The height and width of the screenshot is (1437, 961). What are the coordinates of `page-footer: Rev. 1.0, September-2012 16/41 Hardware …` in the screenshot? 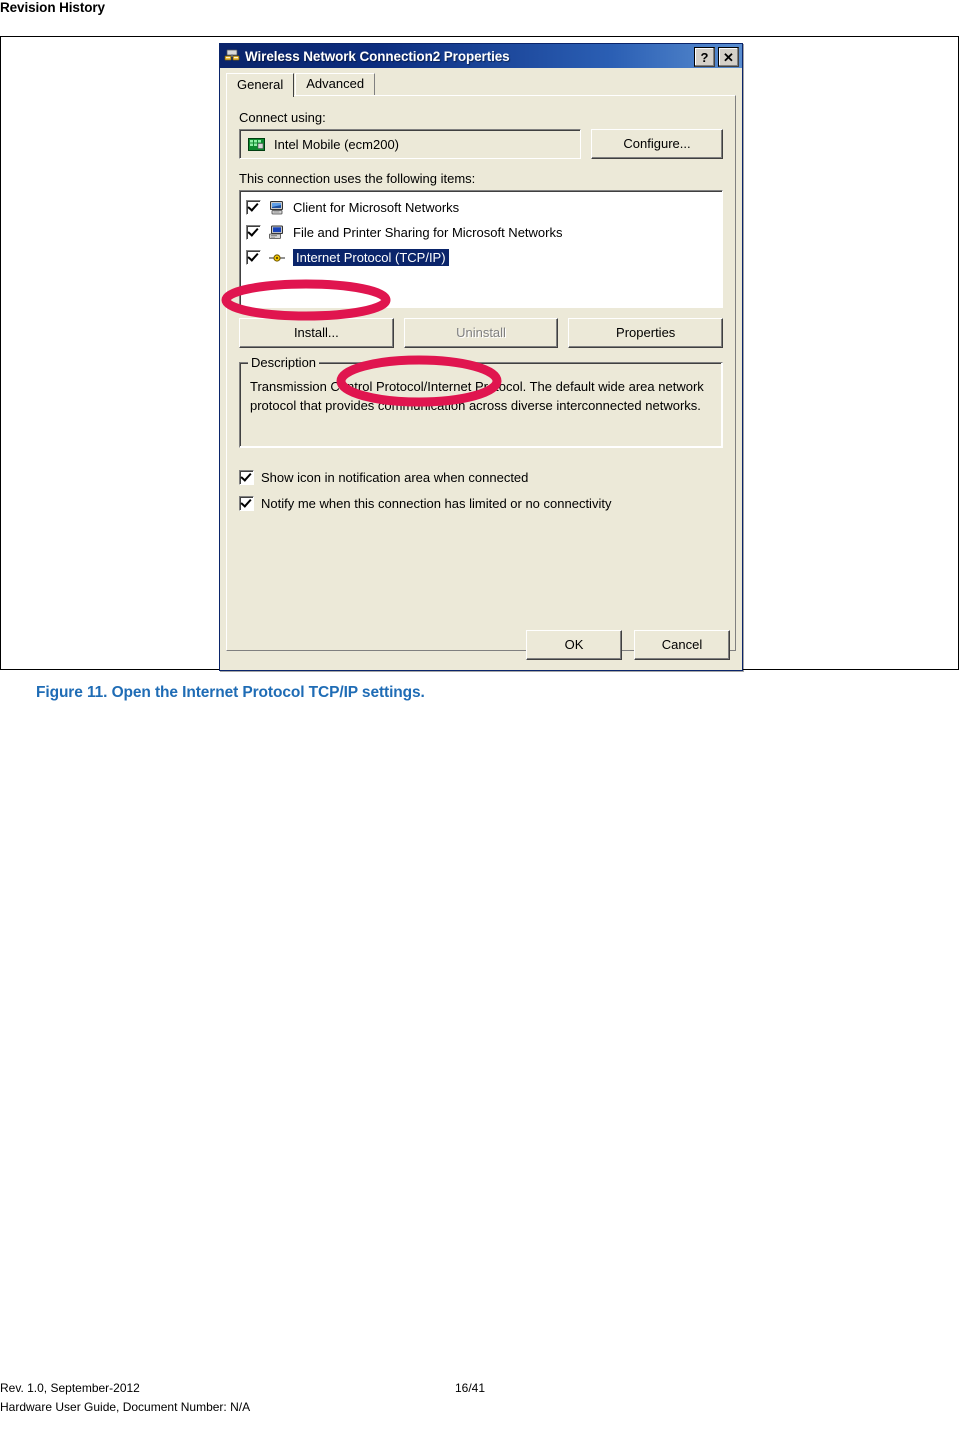 It's located at (480, 1400).